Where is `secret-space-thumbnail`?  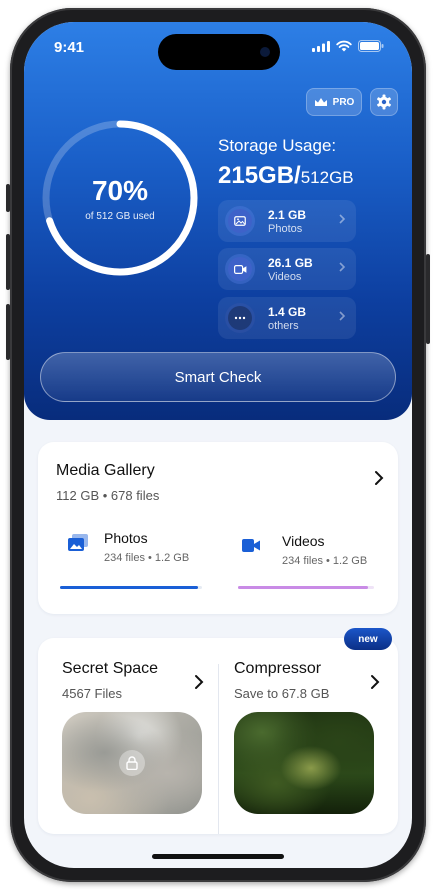
secret-space-thumbnail is located at coordinates (132, 763).